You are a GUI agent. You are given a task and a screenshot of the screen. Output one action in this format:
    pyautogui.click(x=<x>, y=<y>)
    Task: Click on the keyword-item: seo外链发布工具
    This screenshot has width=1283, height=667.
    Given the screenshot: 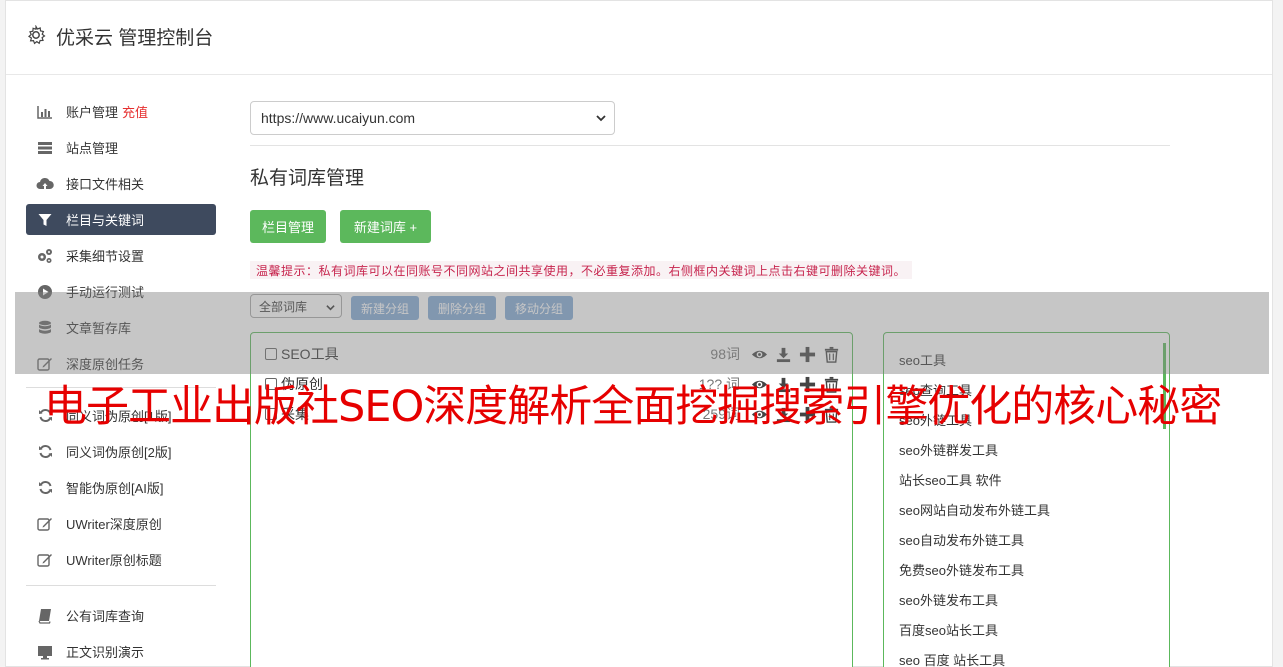 What is the action you would take?
    pyautogui.click(x=948, y=599)
    